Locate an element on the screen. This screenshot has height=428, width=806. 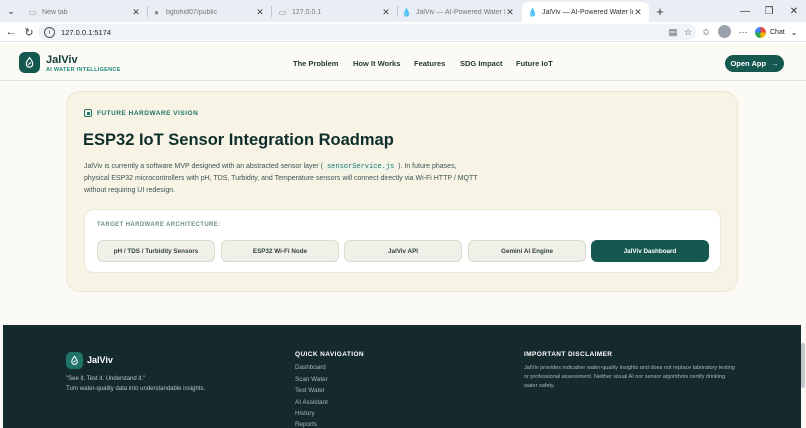
tab-search-chevron-icon: ⌄ is located at coordinates (11, 11).